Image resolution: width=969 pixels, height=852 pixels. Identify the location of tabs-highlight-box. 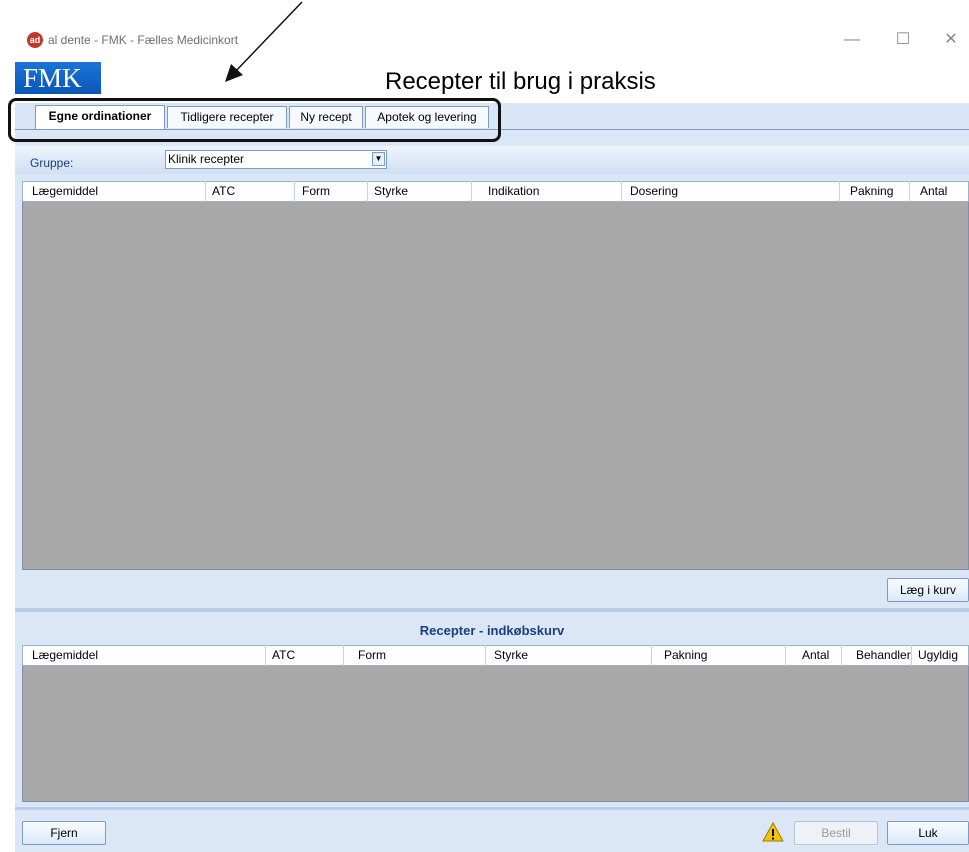
(254, 120).